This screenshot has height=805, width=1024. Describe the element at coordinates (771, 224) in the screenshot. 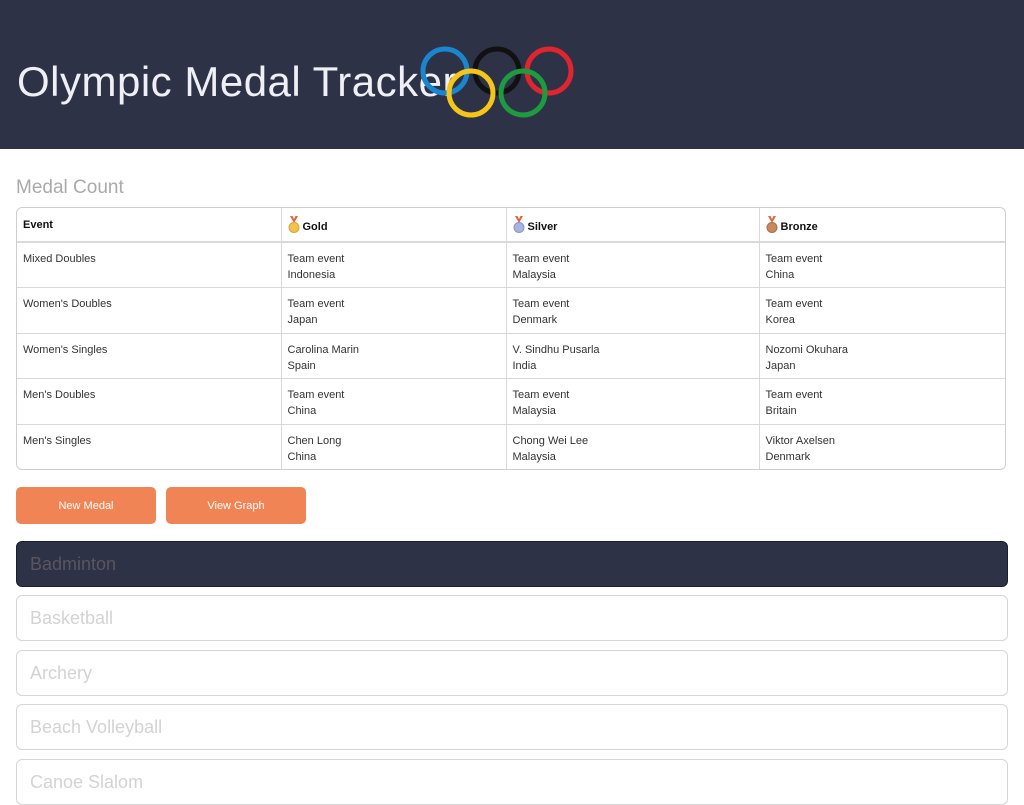

I see `bronze-medal-icon` at that location.